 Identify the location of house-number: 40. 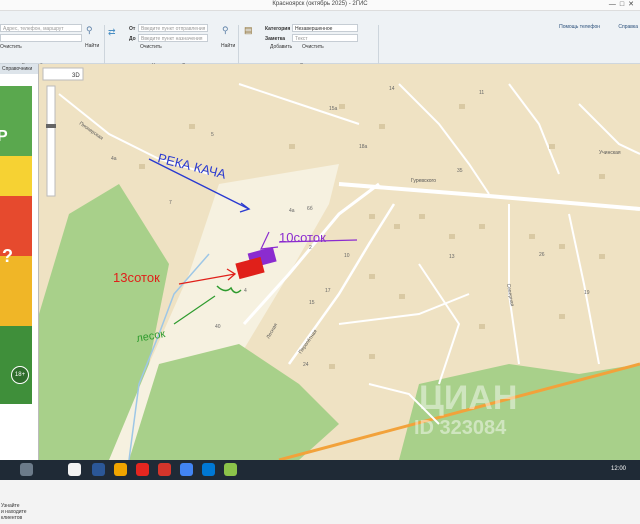
(218, 327).